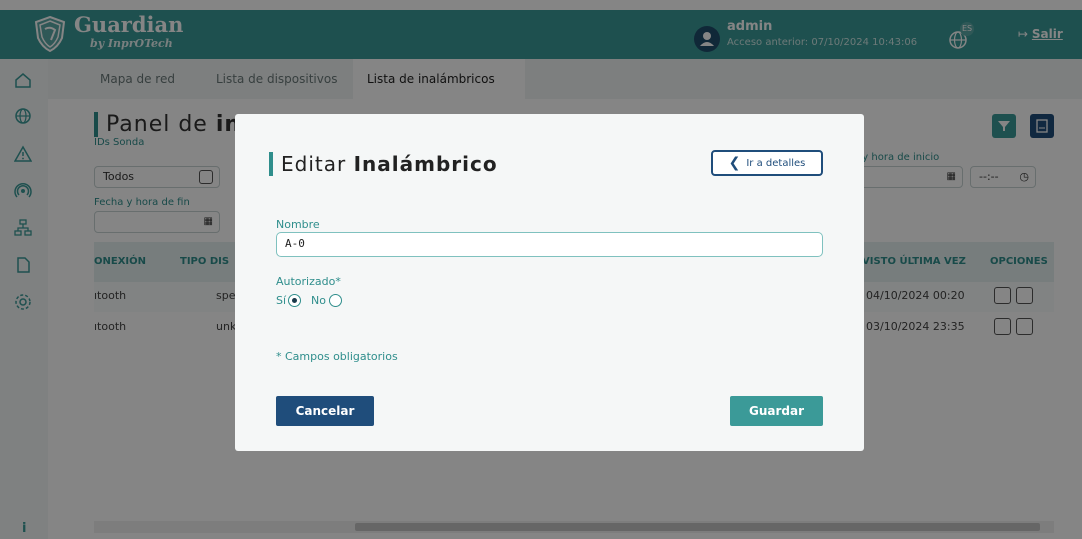 The image size is (1082, 539). What do you see at coordinates (325, 411) in the screenshot?
I see `cancel-button: Cancelar` at bounding box center [325, 411].